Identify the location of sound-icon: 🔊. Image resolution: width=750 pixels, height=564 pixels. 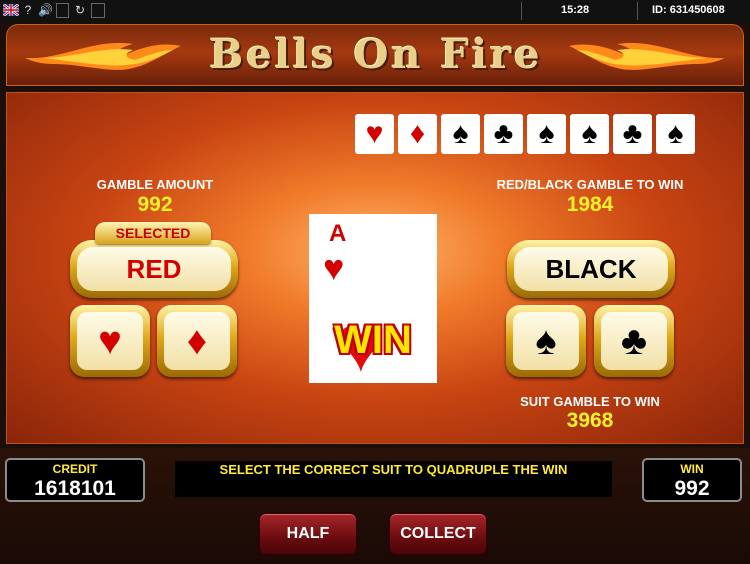
(45, 10).